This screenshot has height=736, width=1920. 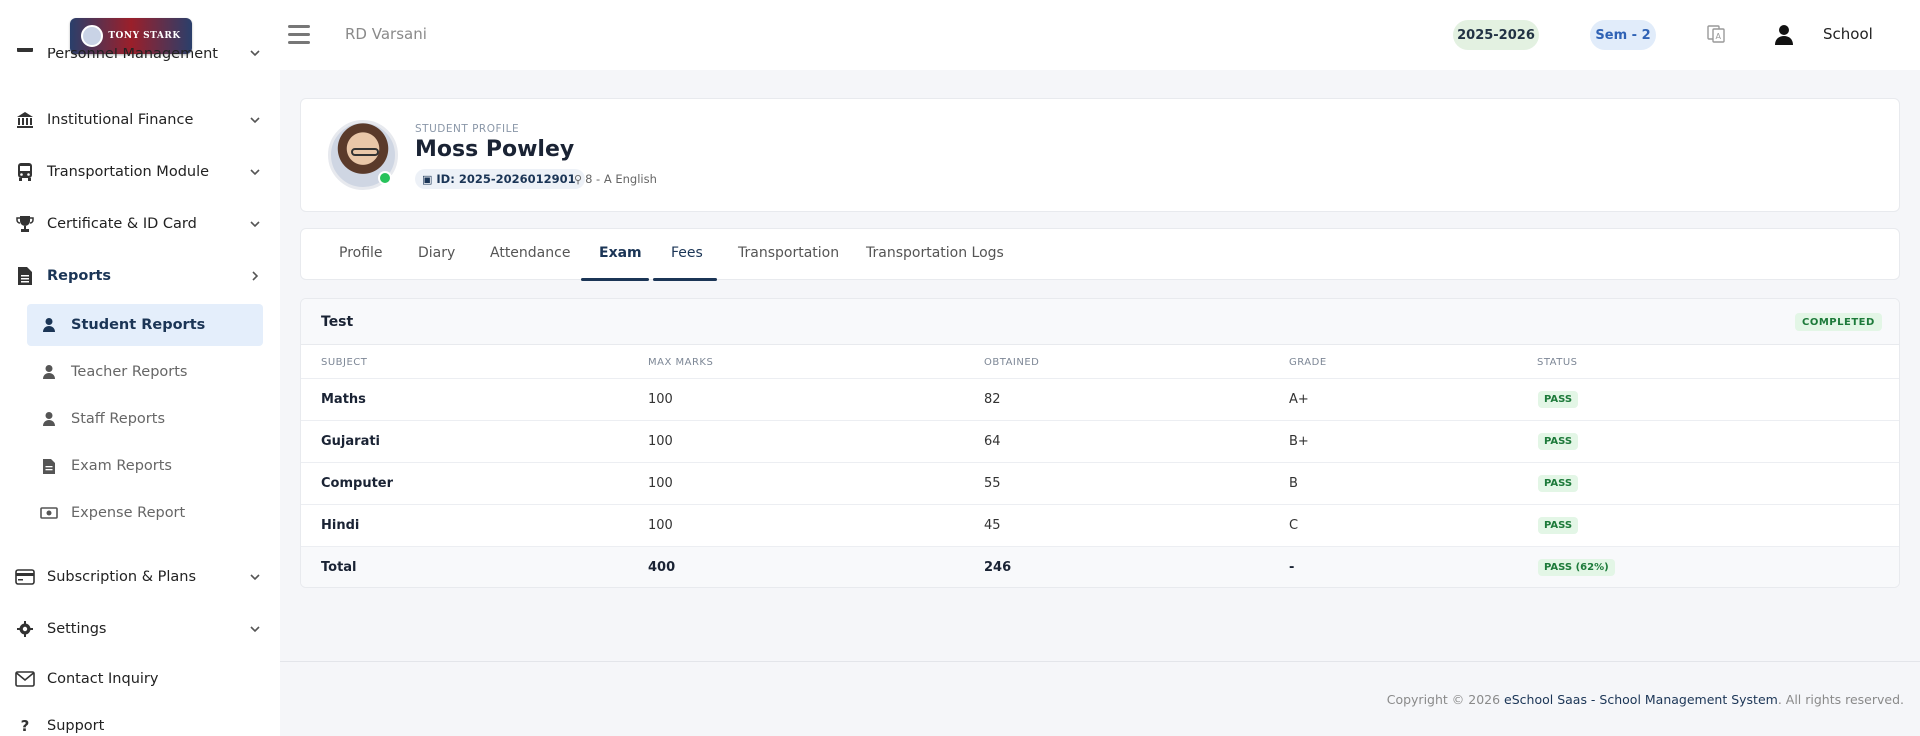 I want to click on class-label: 8 - A English, so click(x=621, y=179).